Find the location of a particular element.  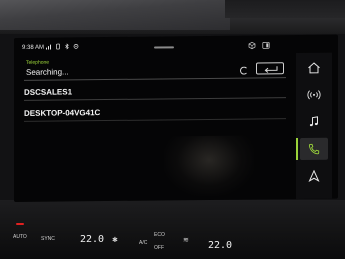

status-icons is located at coordinates (62, 46).